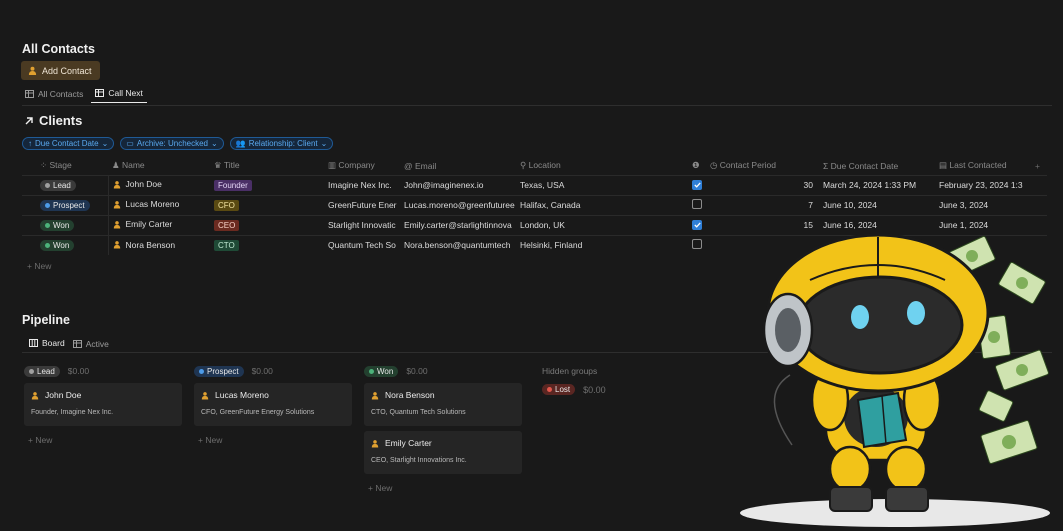 This screenshot has height=531, width=1063. What do you see at coordinates (1041, 166) in the screenshot?
I see `add-column-icon: +` at bounding box center [1041, 166].